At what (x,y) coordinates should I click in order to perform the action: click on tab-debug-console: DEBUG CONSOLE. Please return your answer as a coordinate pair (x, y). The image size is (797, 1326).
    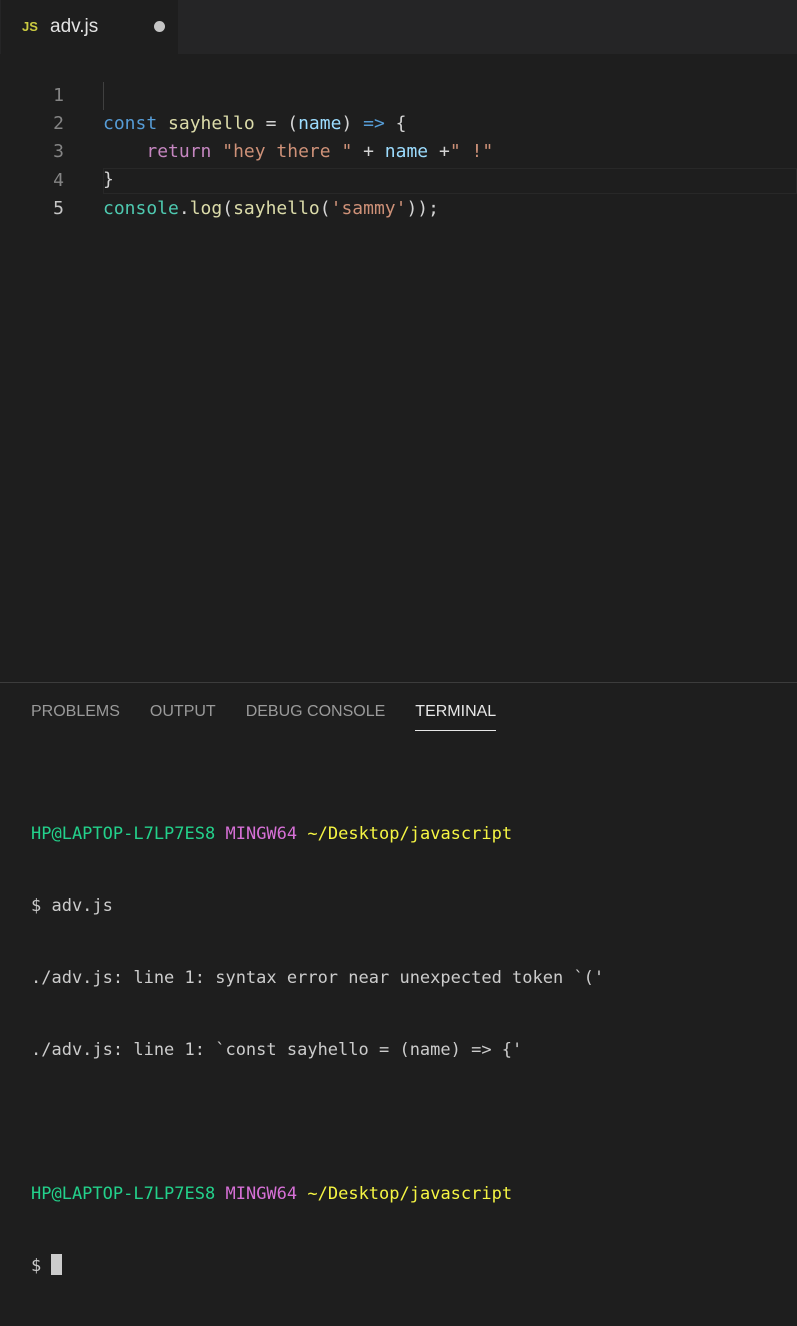
    Looking at the image, I should click on (316, 716).